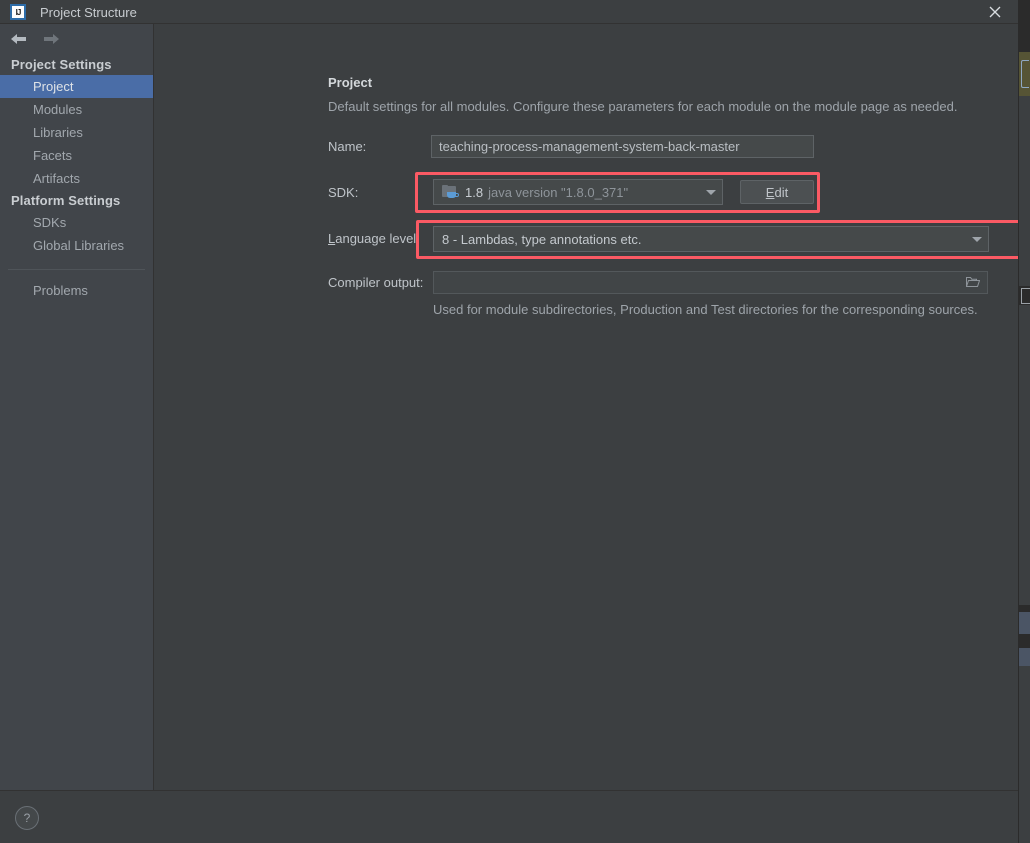 The width and height of the screenshot is (1030, 843). Describe the element at coordinates (1024, 191) in the screenshot. I see `background-fragment-gray-top` at that location.